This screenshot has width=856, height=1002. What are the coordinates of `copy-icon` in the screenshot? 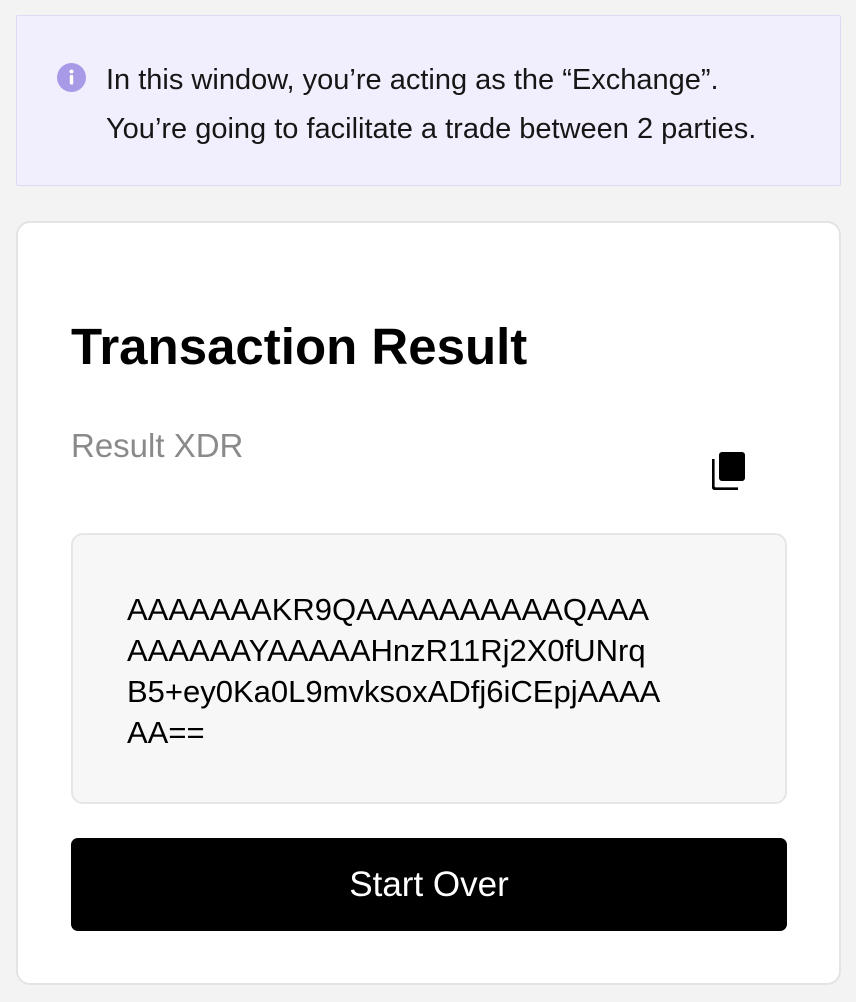 It's located at (728, 473).